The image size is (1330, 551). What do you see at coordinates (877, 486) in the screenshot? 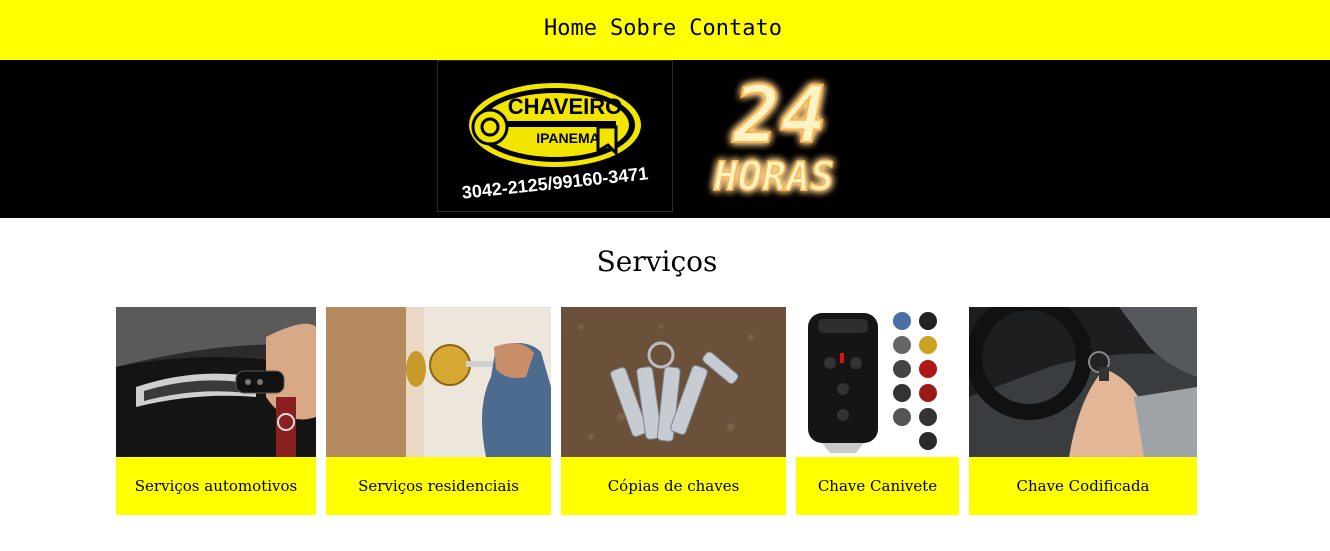
I see `service-card-label: Chave Canivete` at bounding box center [877, 486].